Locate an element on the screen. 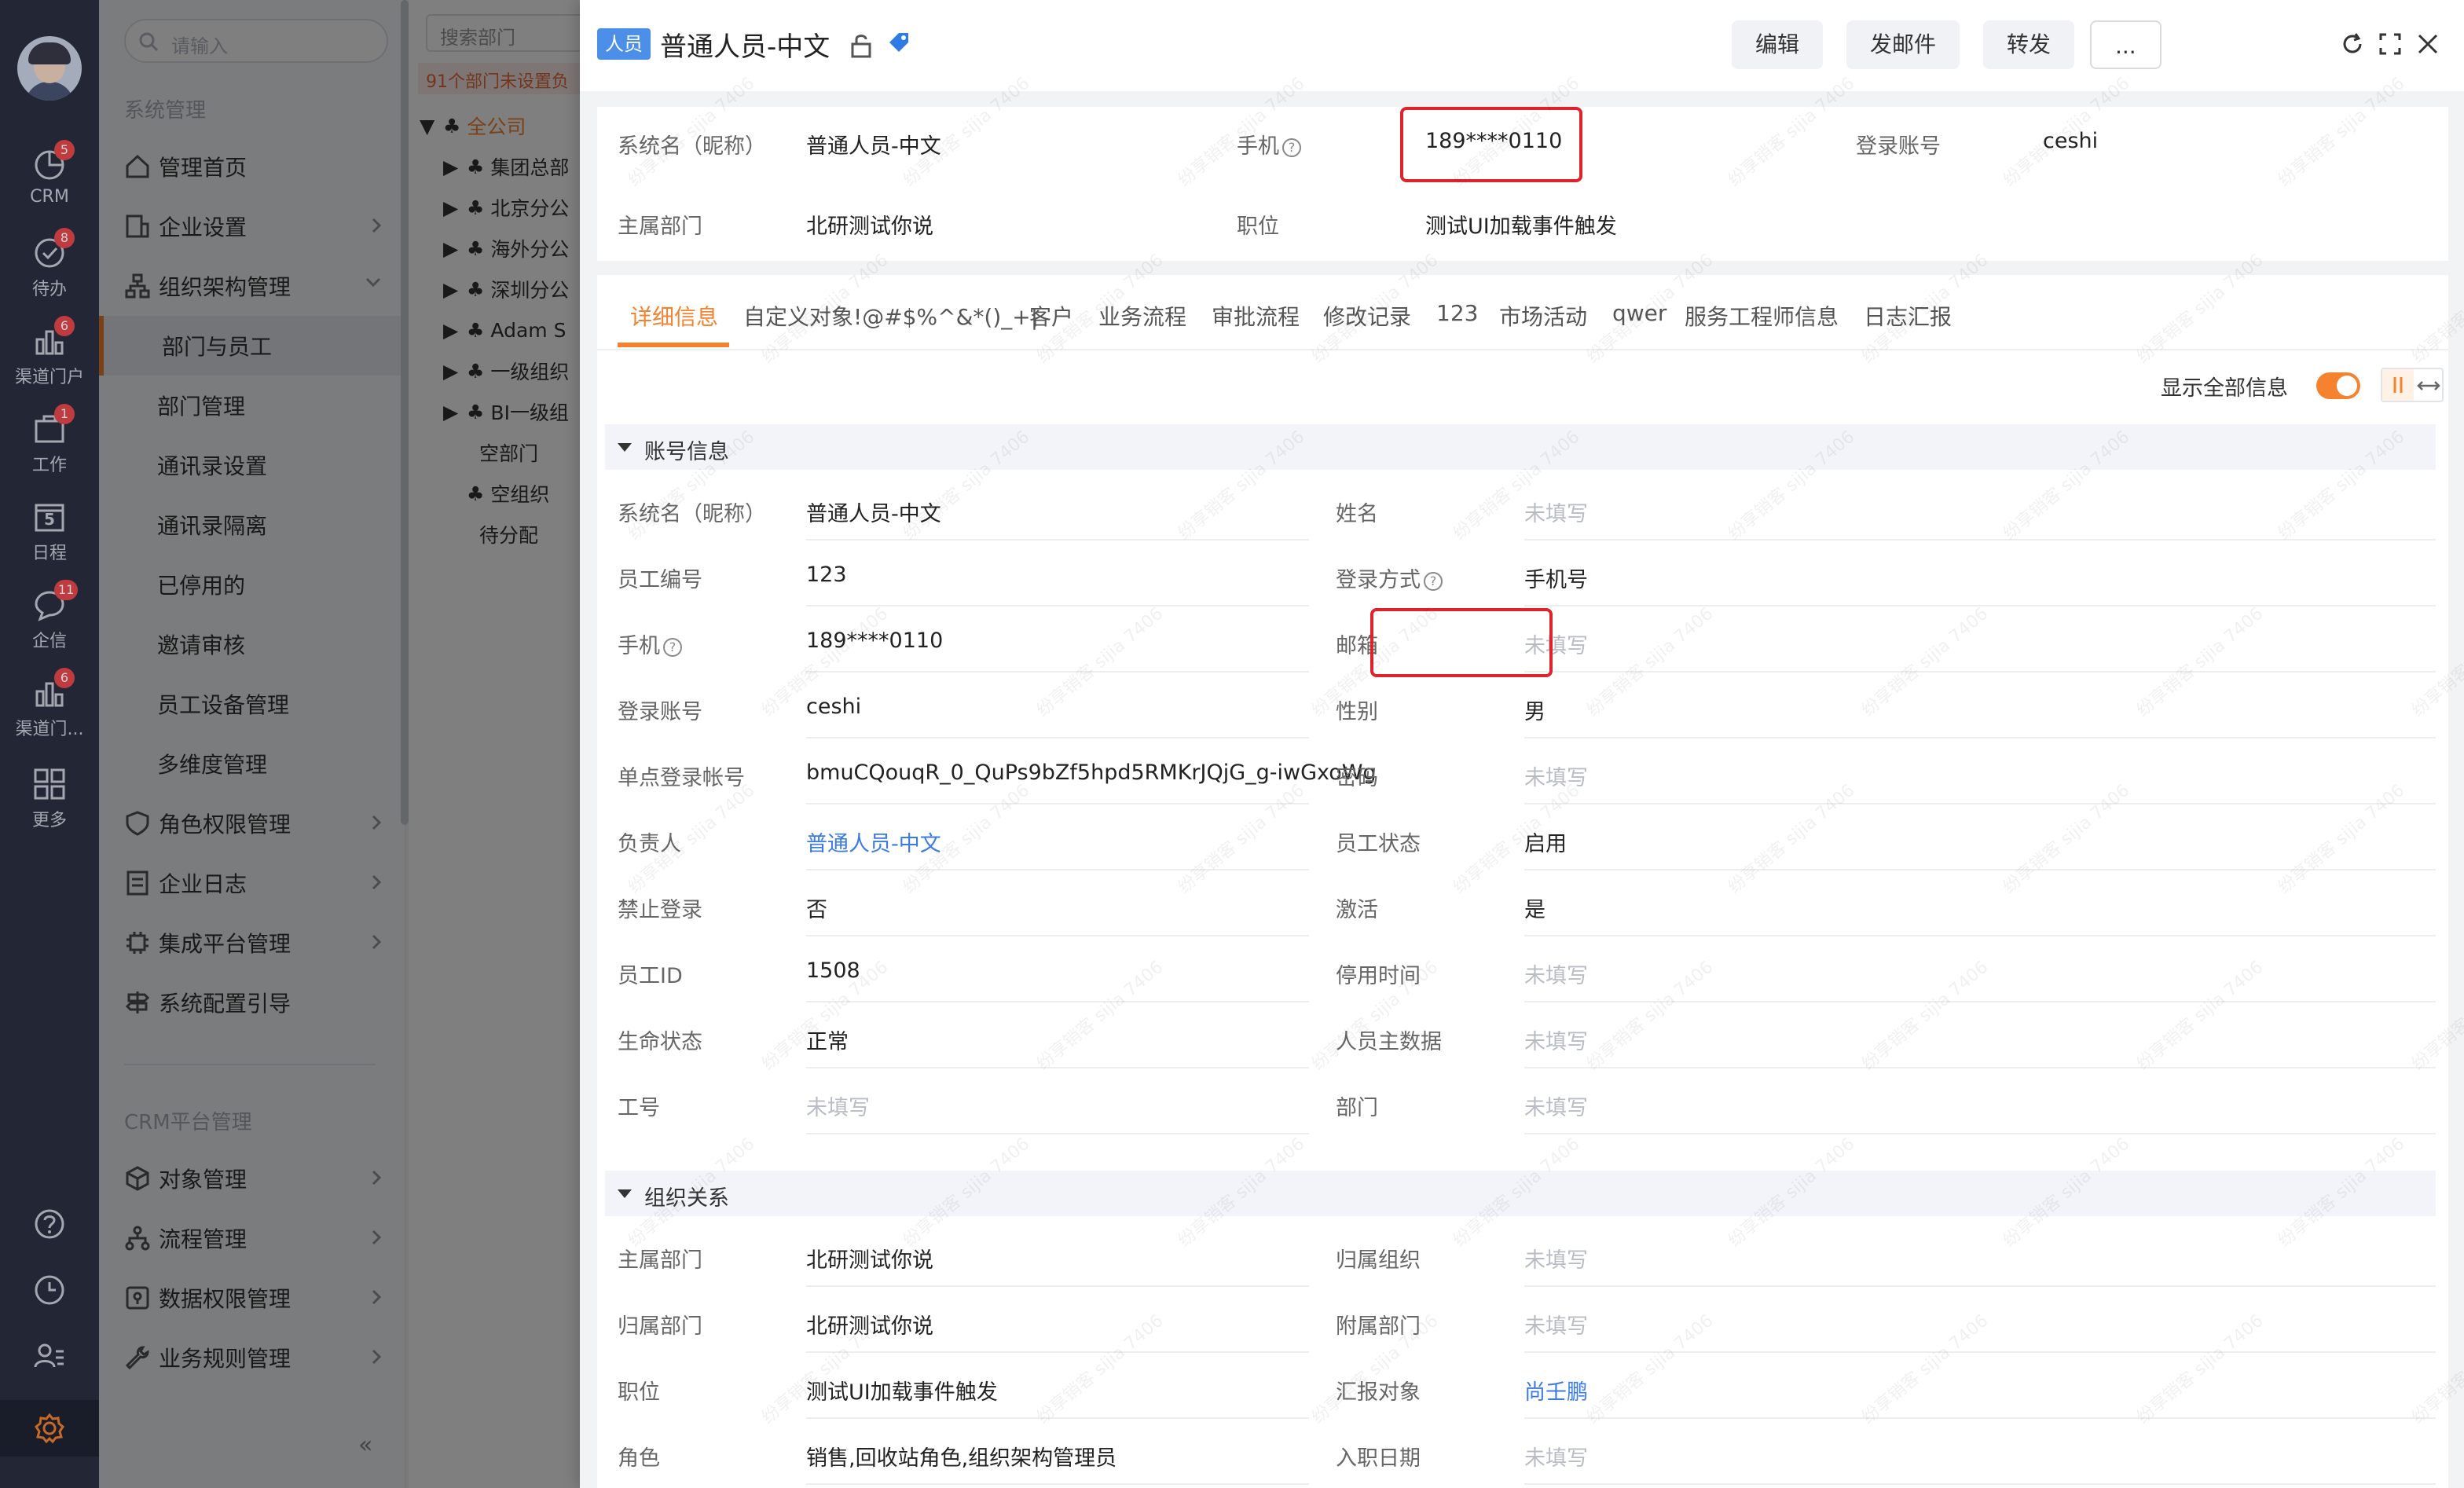 The height and width of the screenshot is (1488, 2464). field-label-text: 负责人 is located at coordinates (649, 844).